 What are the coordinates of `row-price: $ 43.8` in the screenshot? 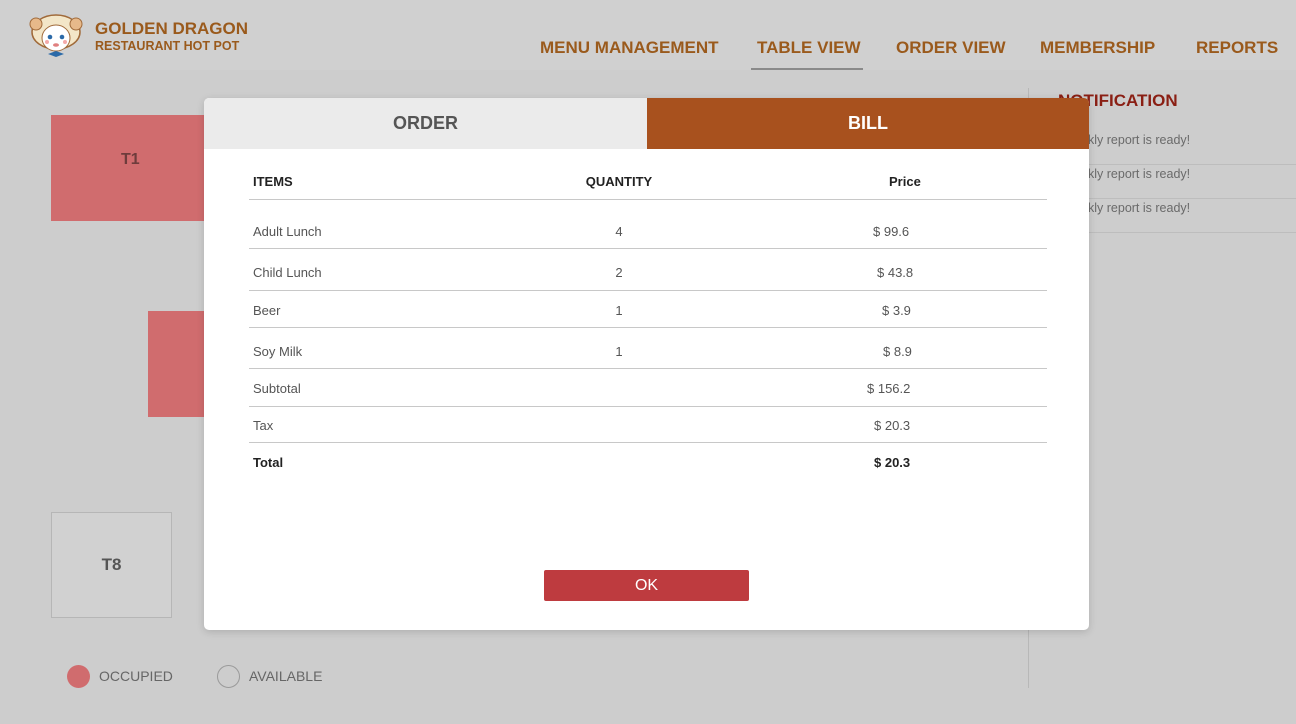 It's located at (895, 272).